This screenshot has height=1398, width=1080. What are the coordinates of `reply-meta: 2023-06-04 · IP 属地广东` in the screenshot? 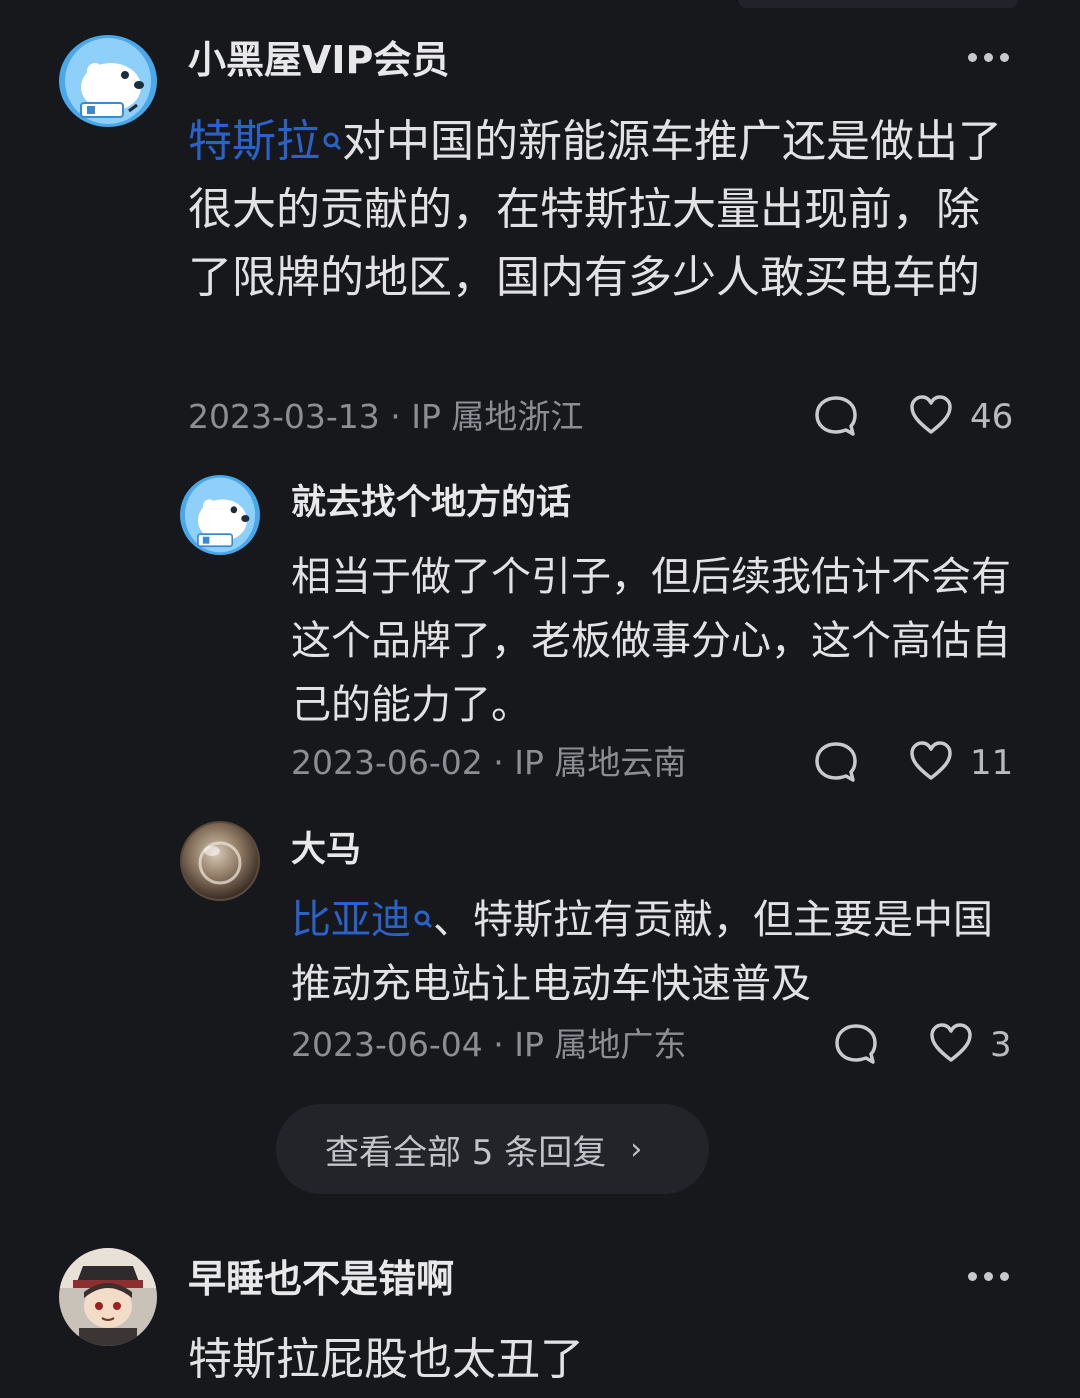 It's located at (489, 1044).